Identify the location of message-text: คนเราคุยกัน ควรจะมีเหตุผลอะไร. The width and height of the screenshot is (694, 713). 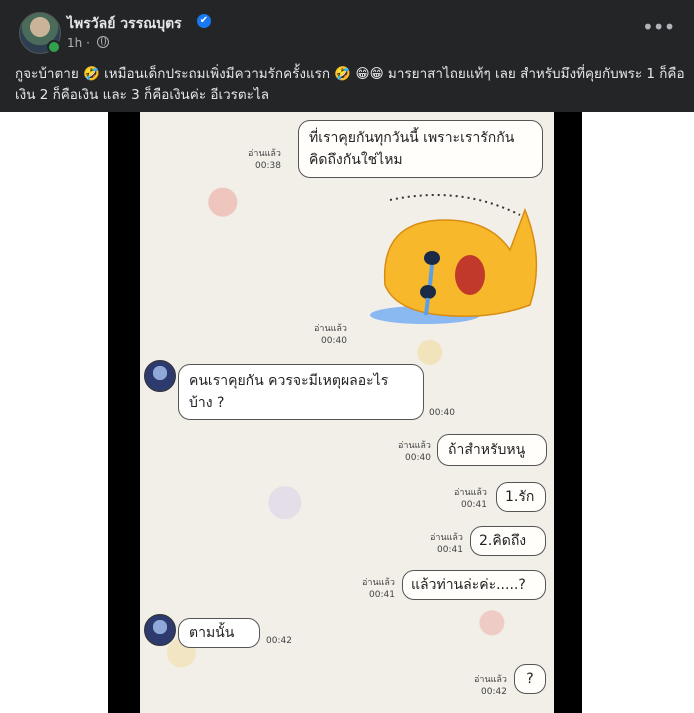
(289, 381).